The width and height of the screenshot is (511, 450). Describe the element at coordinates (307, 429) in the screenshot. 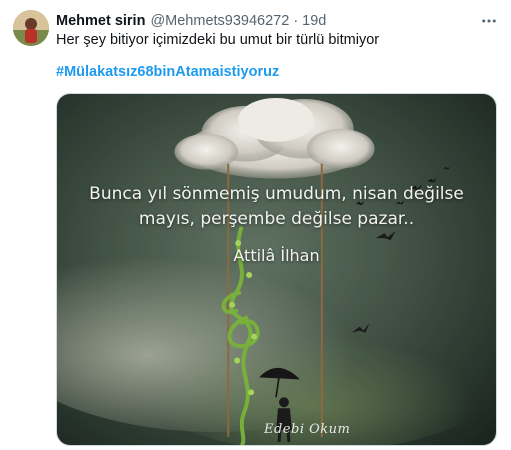

I see `image-signature: Edebi Okum` at that location.